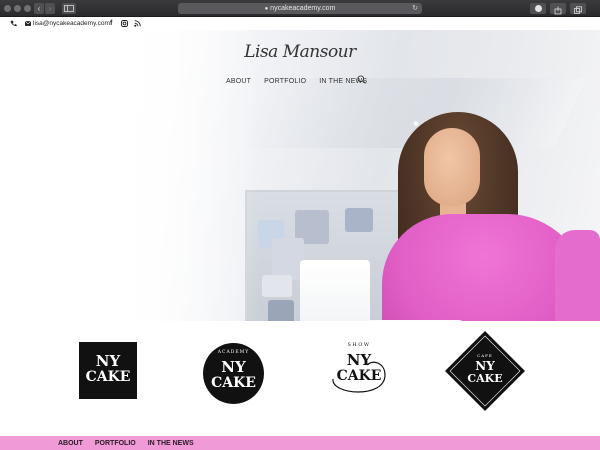 This screenshot has height=450, width=600. Describe the element at coordinates (300, 23) in the screenshot. I see `top-utility-bar: lisa@nycakeacademy.com f` at that location.